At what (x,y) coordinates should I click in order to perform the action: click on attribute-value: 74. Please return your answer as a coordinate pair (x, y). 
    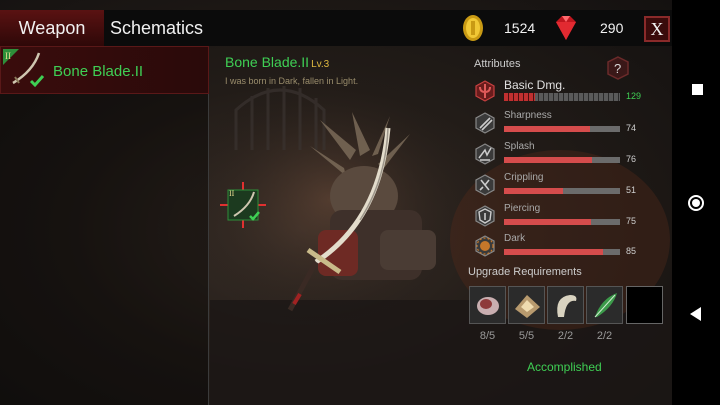
    Looking at the image, I should click on (631, 128).